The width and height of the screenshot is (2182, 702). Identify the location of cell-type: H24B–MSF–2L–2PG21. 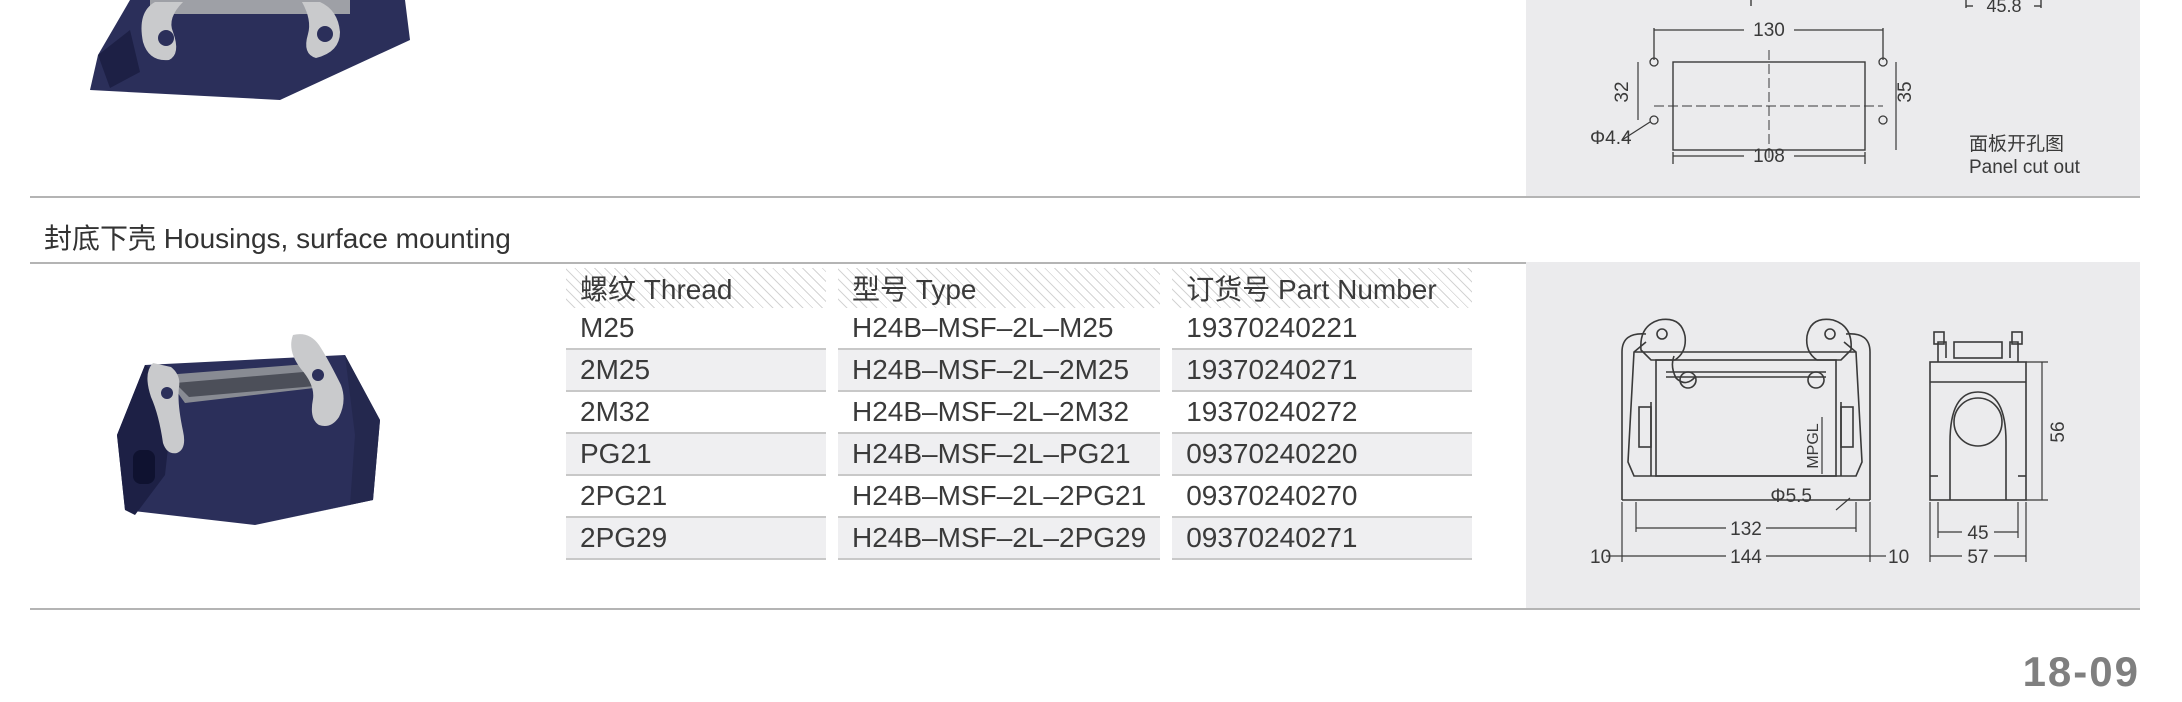
(999, 497).